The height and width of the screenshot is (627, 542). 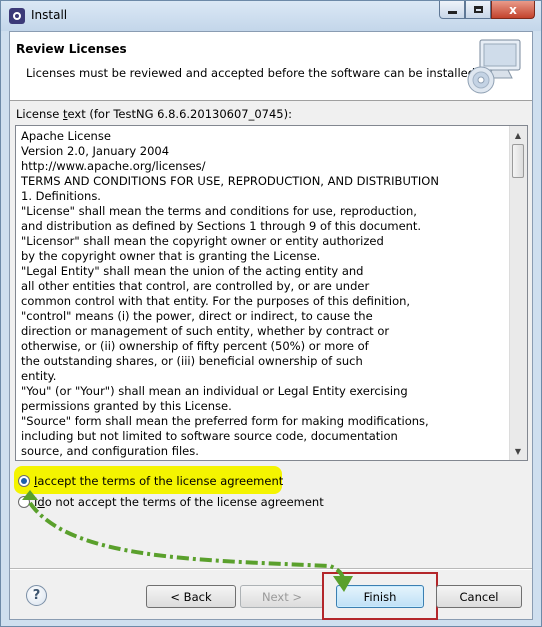 I want to click on button-bar-separator, so click(x=271, y=569).